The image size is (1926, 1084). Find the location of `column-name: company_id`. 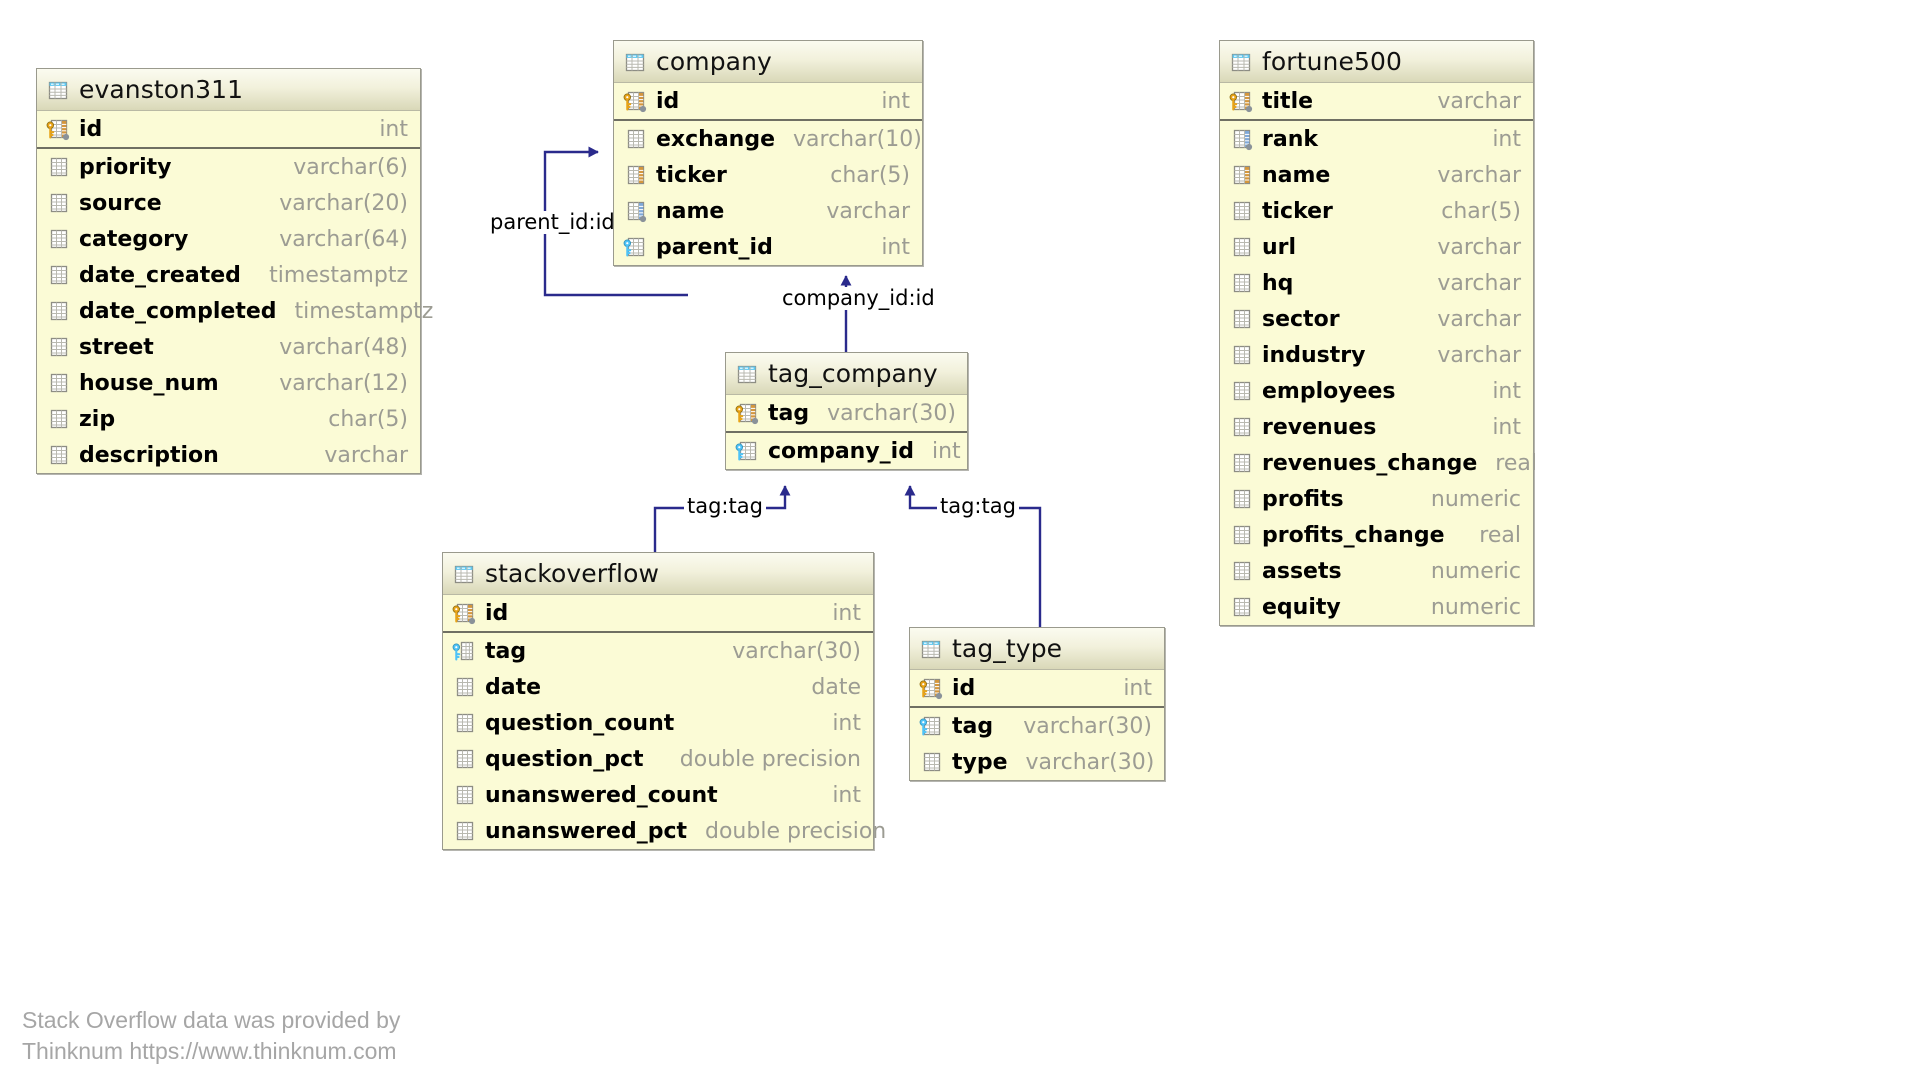

column-name: company_id is located at coordinates (841, 451).